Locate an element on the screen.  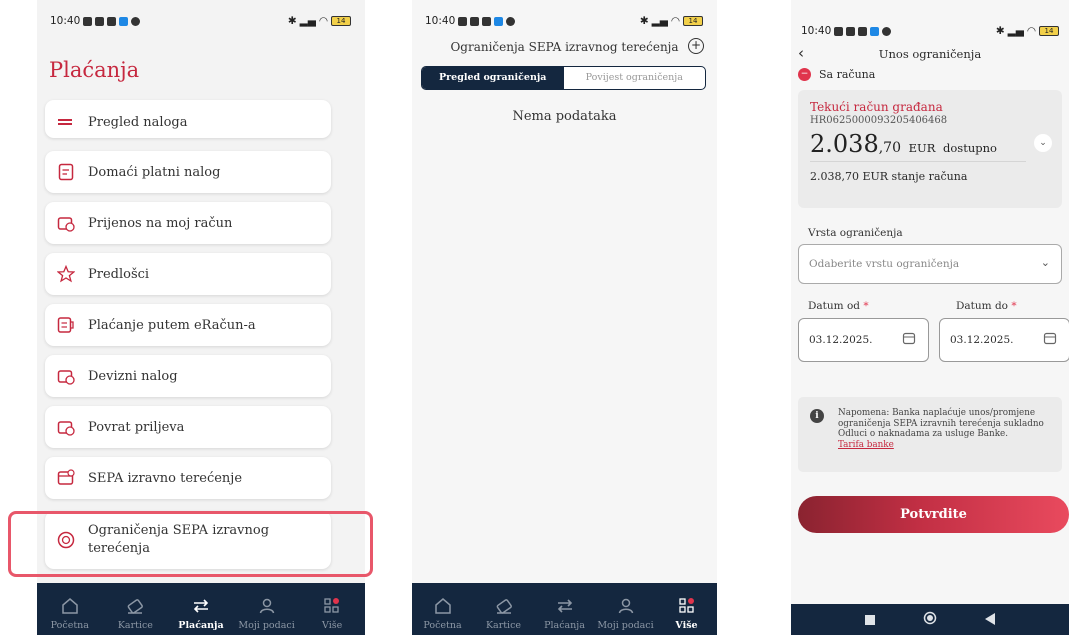
menu-item-label: SEPA izravno terećenje is located at coordinates (165, 478).